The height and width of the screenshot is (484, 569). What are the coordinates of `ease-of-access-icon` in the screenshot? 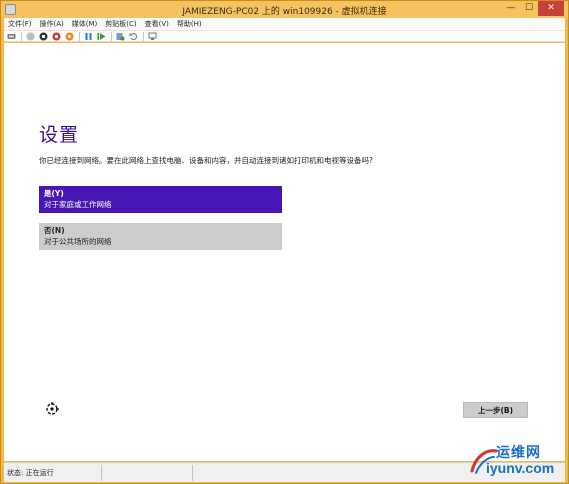 It's located at (52, 409).